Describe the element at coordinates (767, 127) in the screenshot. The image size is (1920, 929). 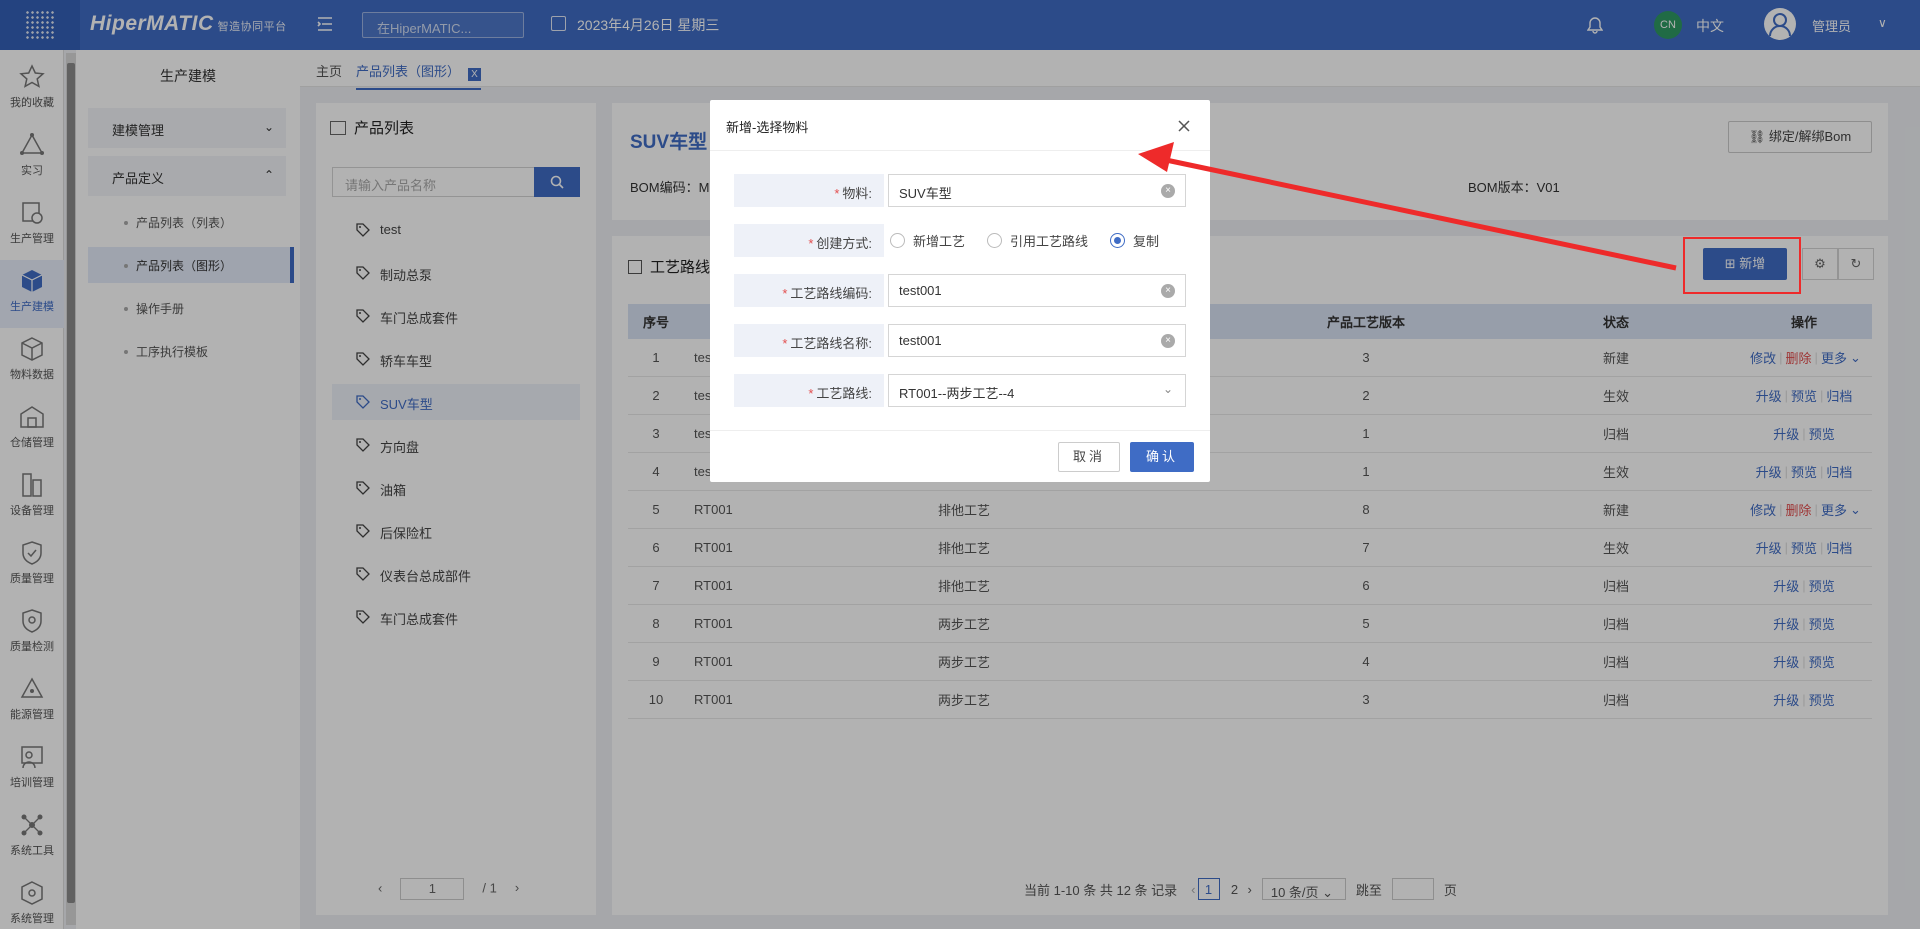
I see `dialog-title: 新增-选择物料` at that location.